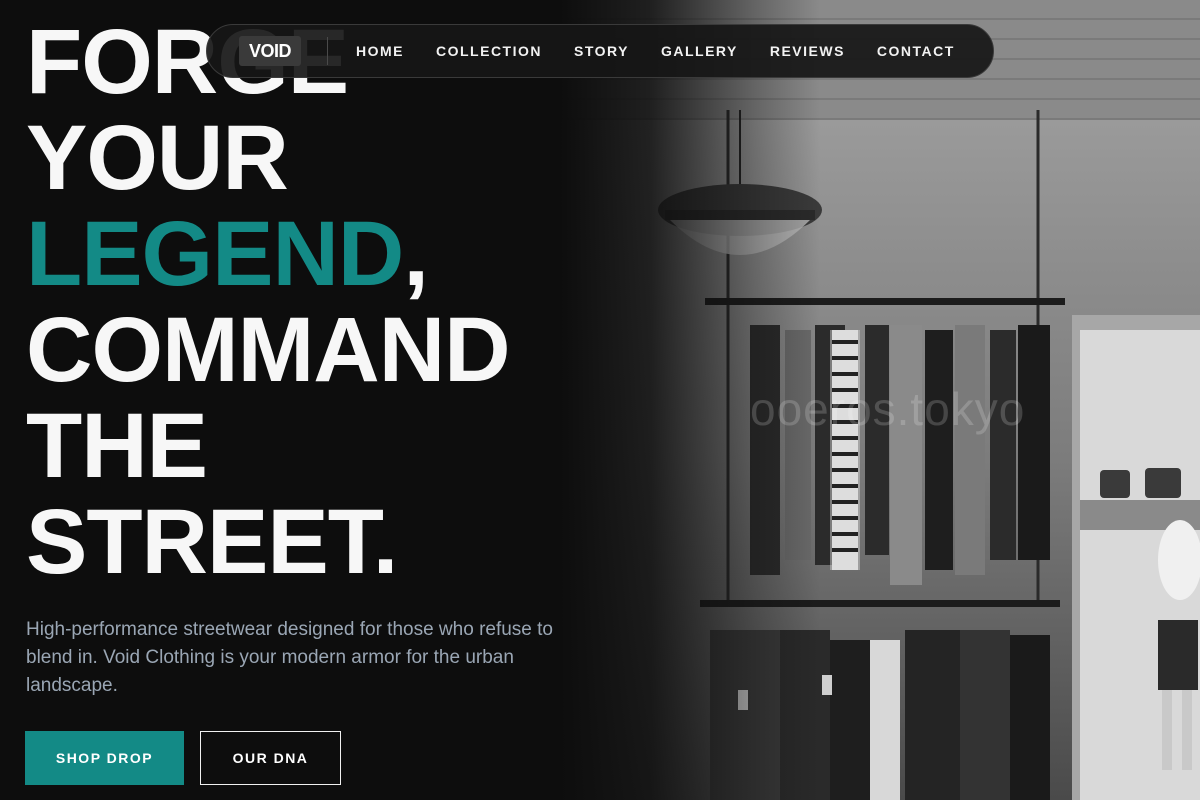  I want to click on nav-link-gallery: GALLERY, so click(699, 51).